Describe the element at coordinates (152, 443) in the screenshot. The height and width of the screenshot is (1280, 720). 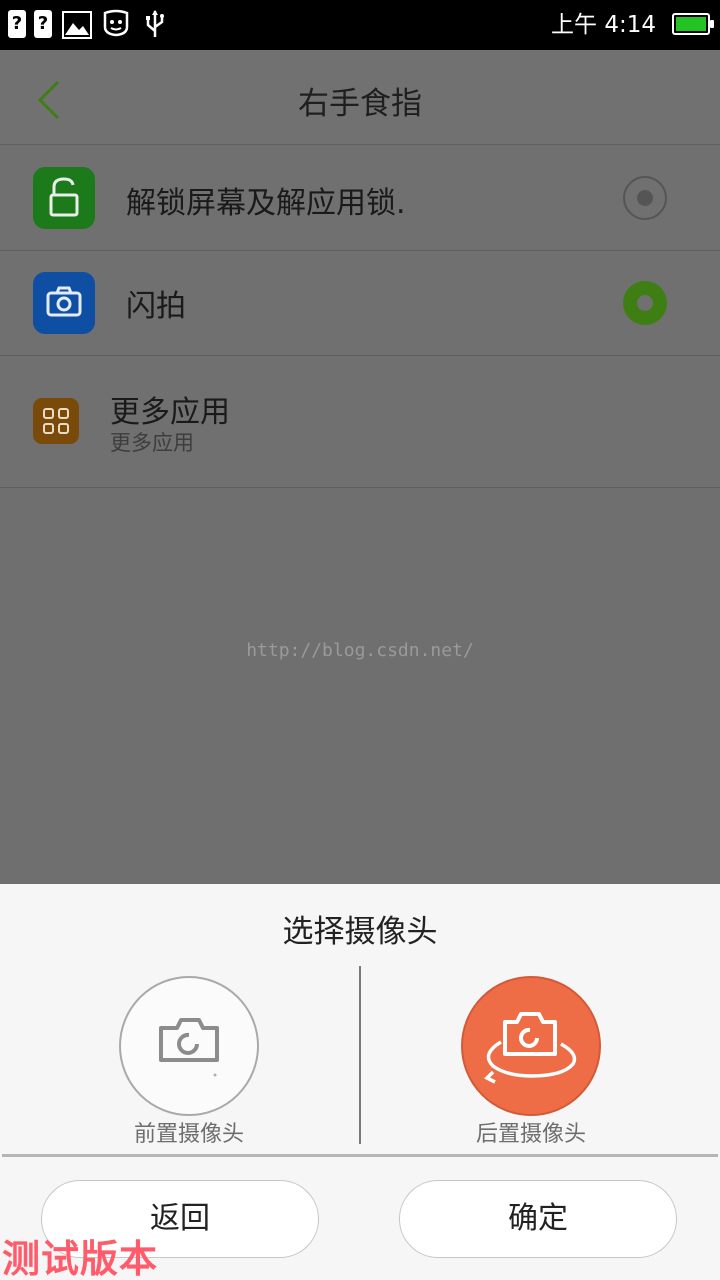
I see `list-item-subtitle: 更多应用` at that location.